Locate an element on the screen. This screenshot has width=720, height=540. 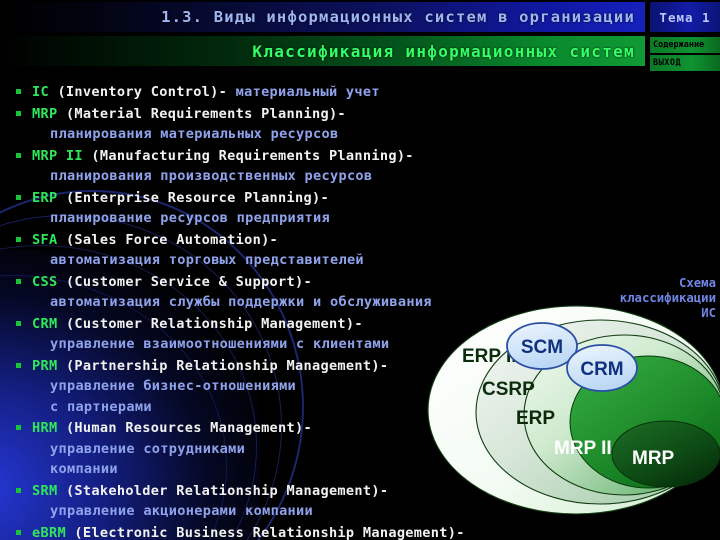
russian-translation: с партнерами is located at coordinates (101, 406).